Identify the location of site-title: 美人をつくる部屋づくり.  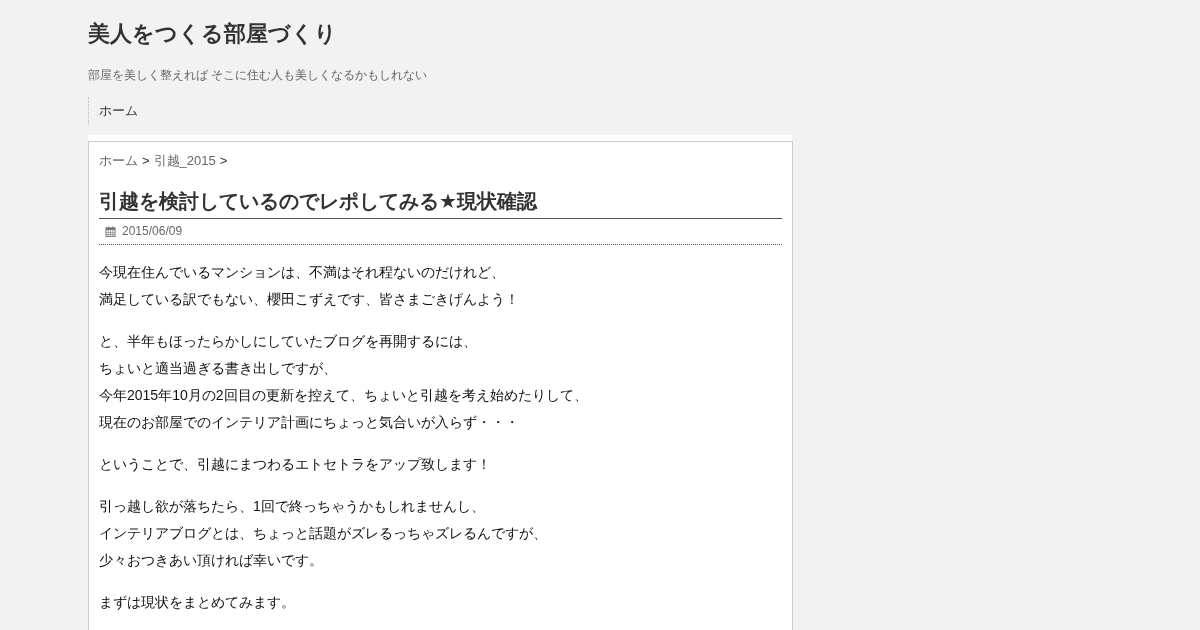
(440, 34).